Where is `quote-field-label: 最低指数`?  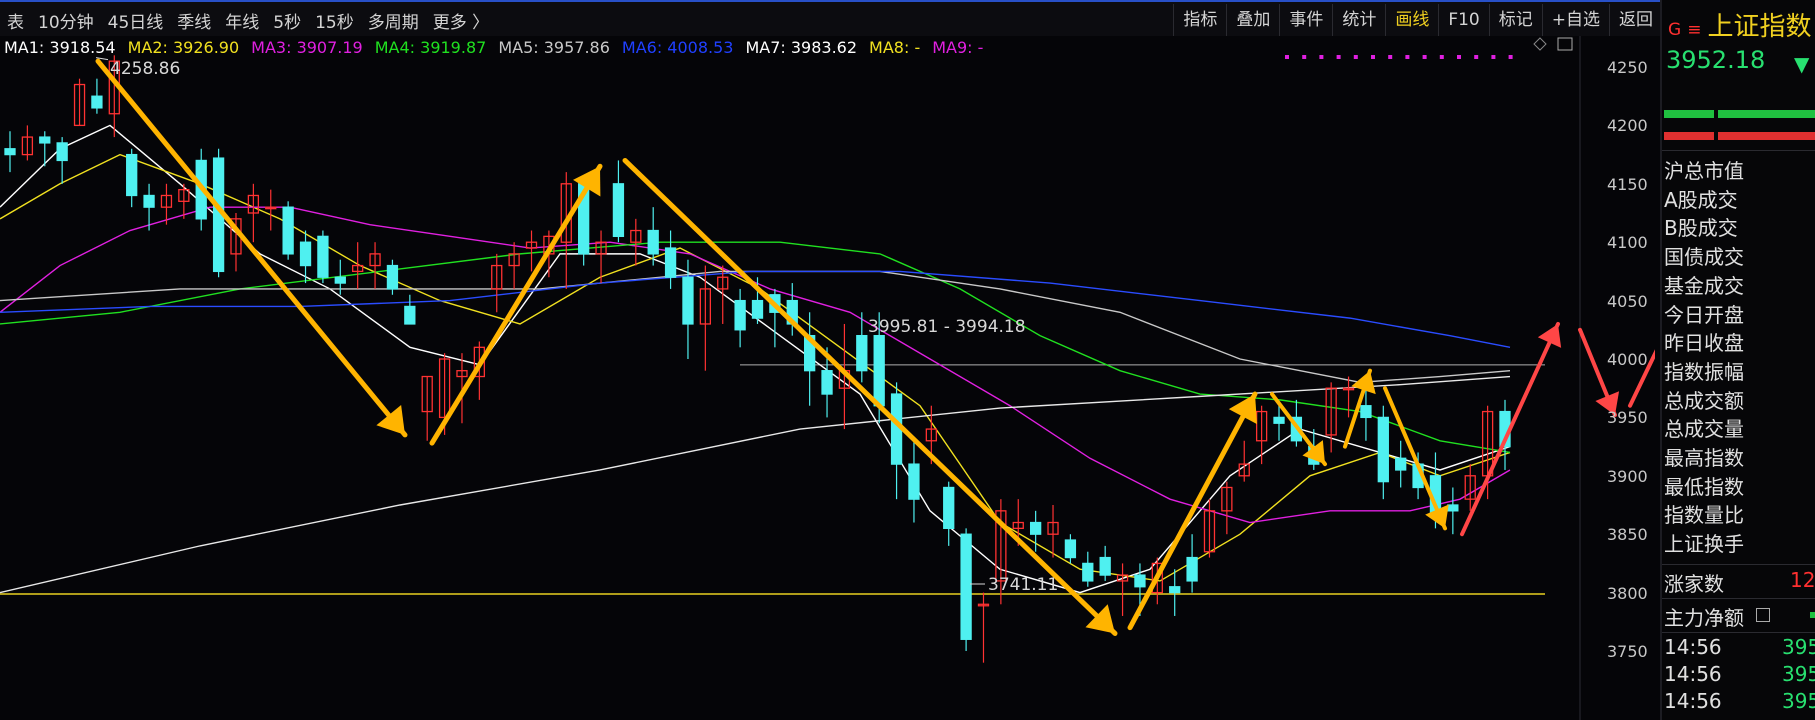 quote-field-label: 最低指数 is located at coordinates (1704, 486).